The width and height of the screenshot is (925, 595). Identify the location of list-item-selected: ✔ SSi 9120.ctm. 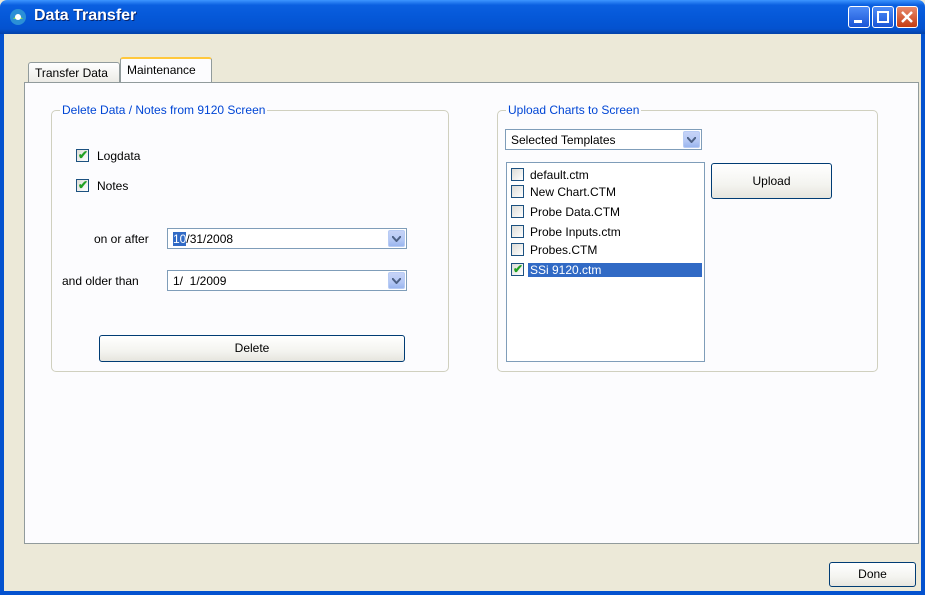
(605, 270).